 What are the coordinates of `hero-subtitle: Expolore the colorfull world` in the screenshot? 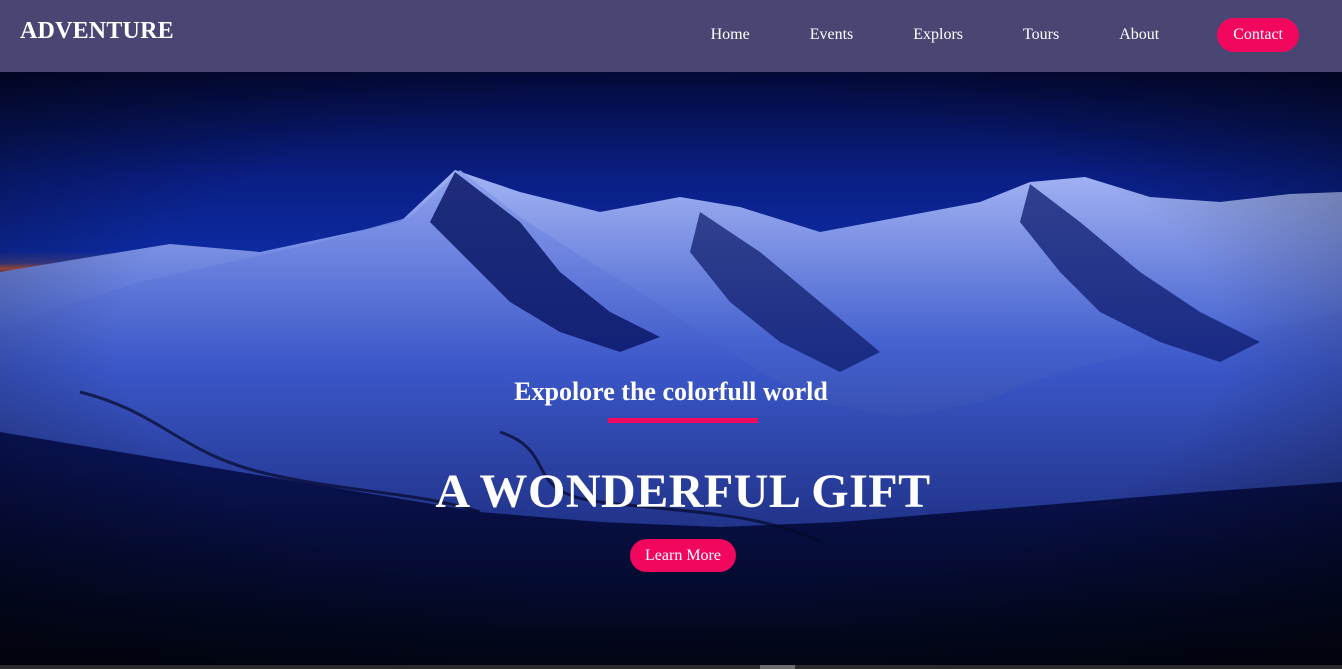 It's located at (671, 391).